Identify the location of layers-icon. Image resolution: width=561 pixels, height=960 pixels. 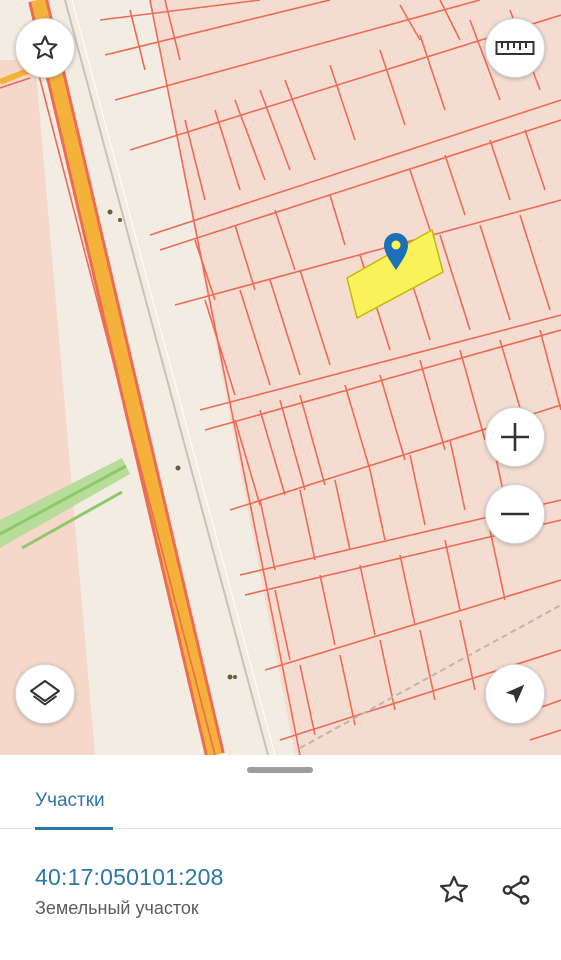
(45, 693).